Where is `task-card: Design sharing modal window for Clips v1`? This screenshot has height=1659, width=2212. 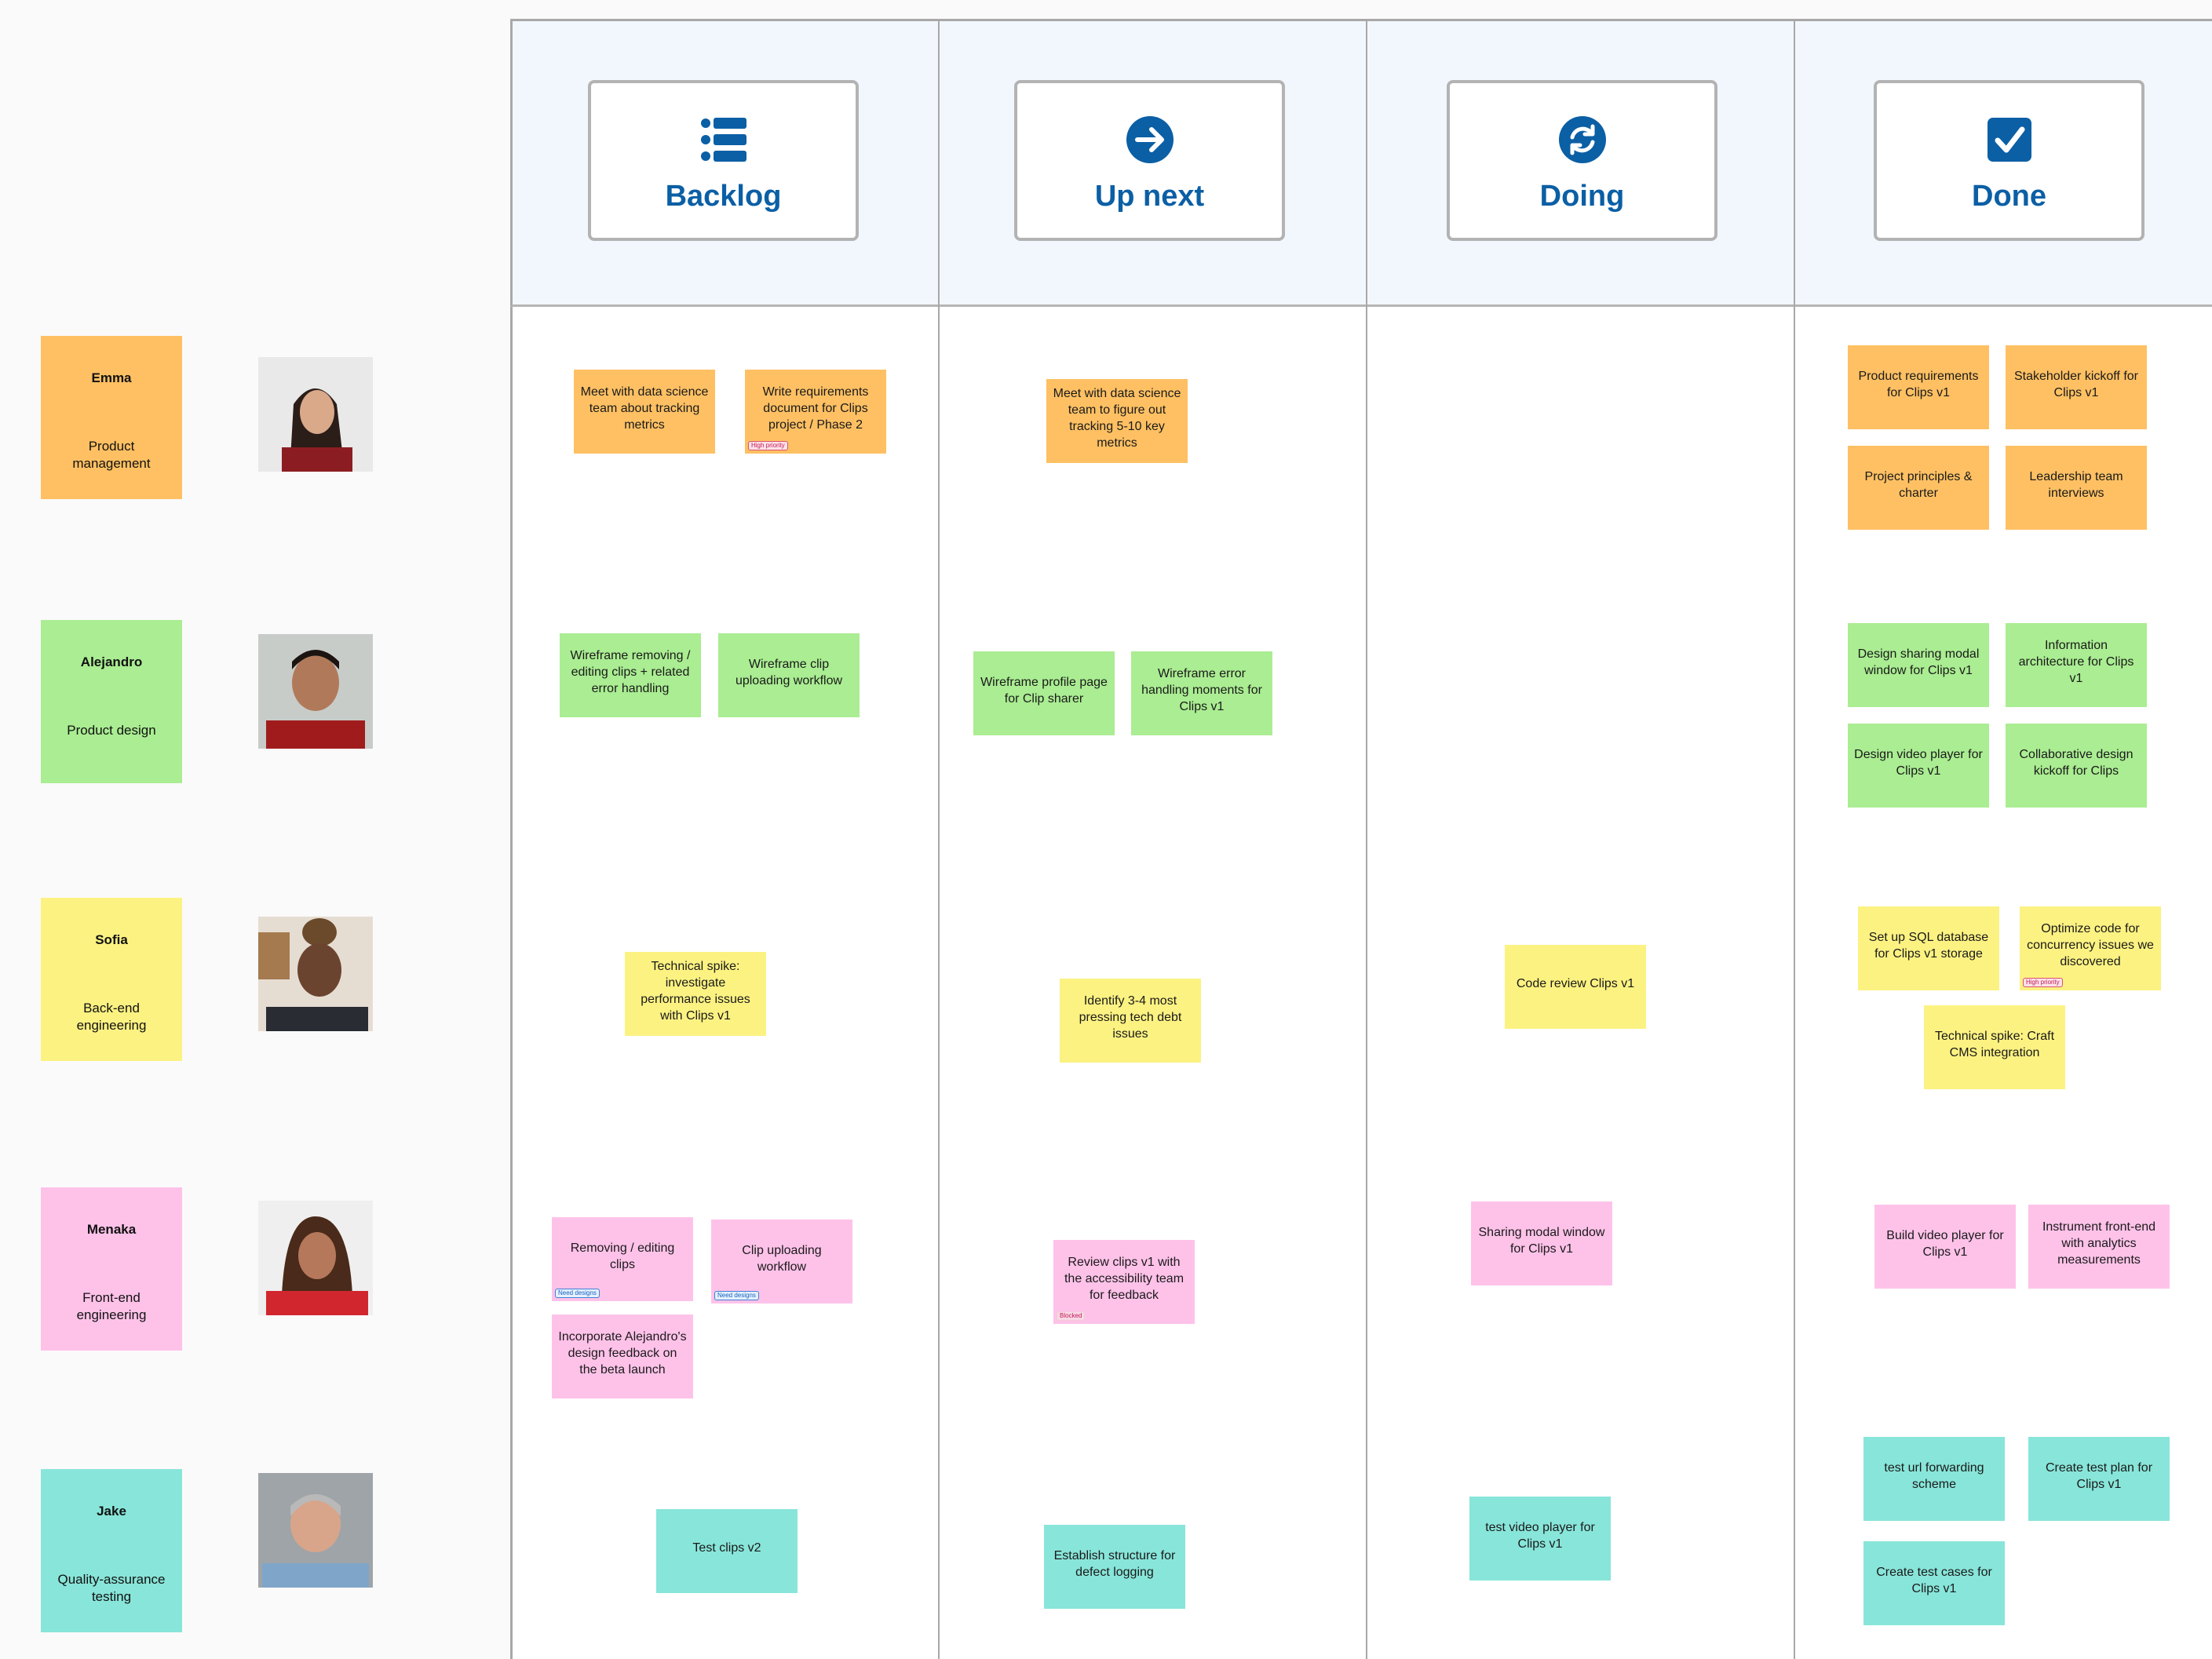 task-card: Design sharing modal window for Clips v1 is located at coordinates (1918, 665).